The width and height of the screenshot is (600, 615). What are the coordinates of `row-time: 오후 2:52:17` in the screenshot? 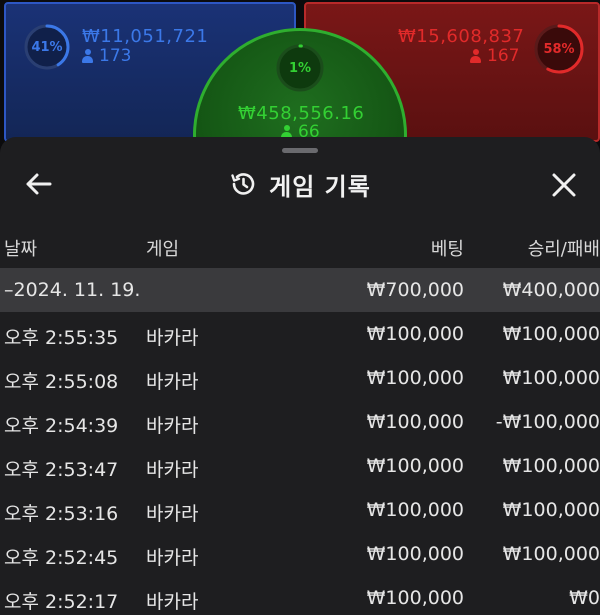 It's located at (61, 602).